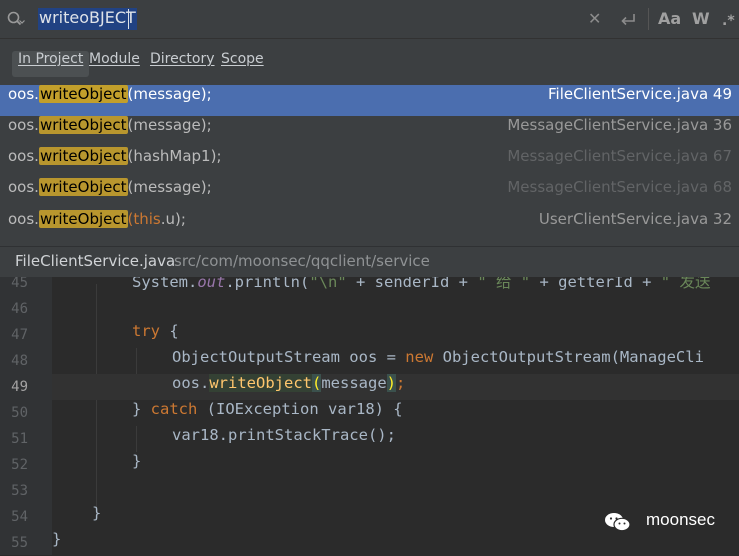 Image resolution: width=739 pixels, height=556 pixels. I want to click on regex-icon: .*, so click(730, 20).